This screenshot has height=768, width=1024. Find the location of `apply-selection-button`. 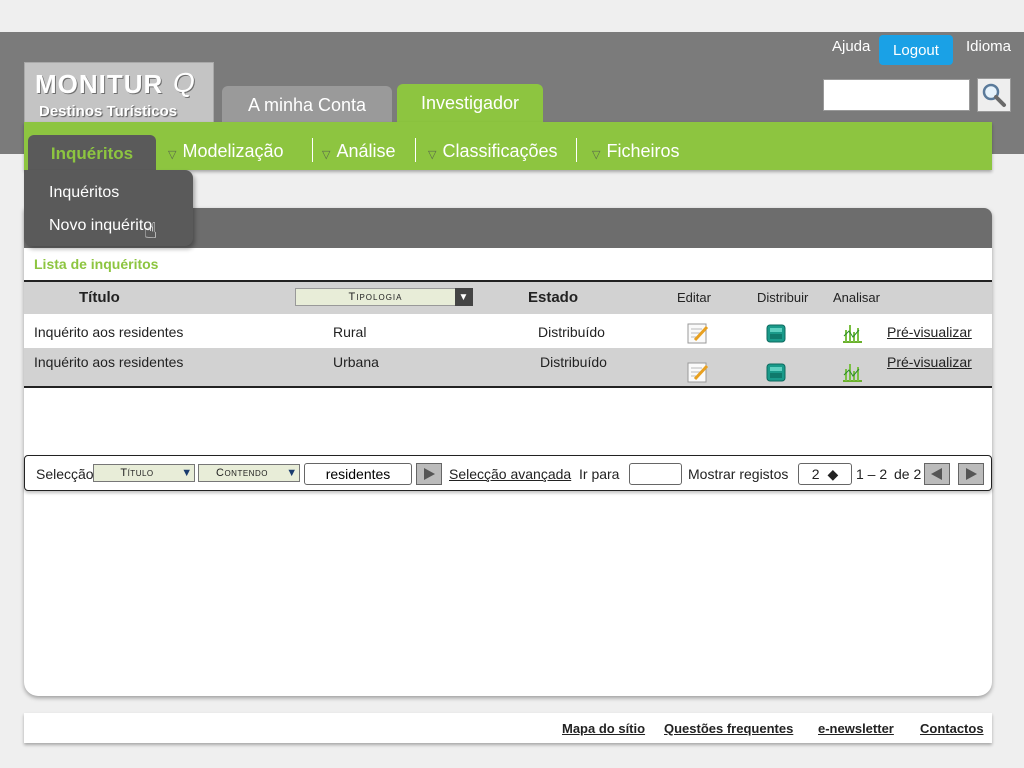

apply-selection-button is located at coordinates (429, 474).